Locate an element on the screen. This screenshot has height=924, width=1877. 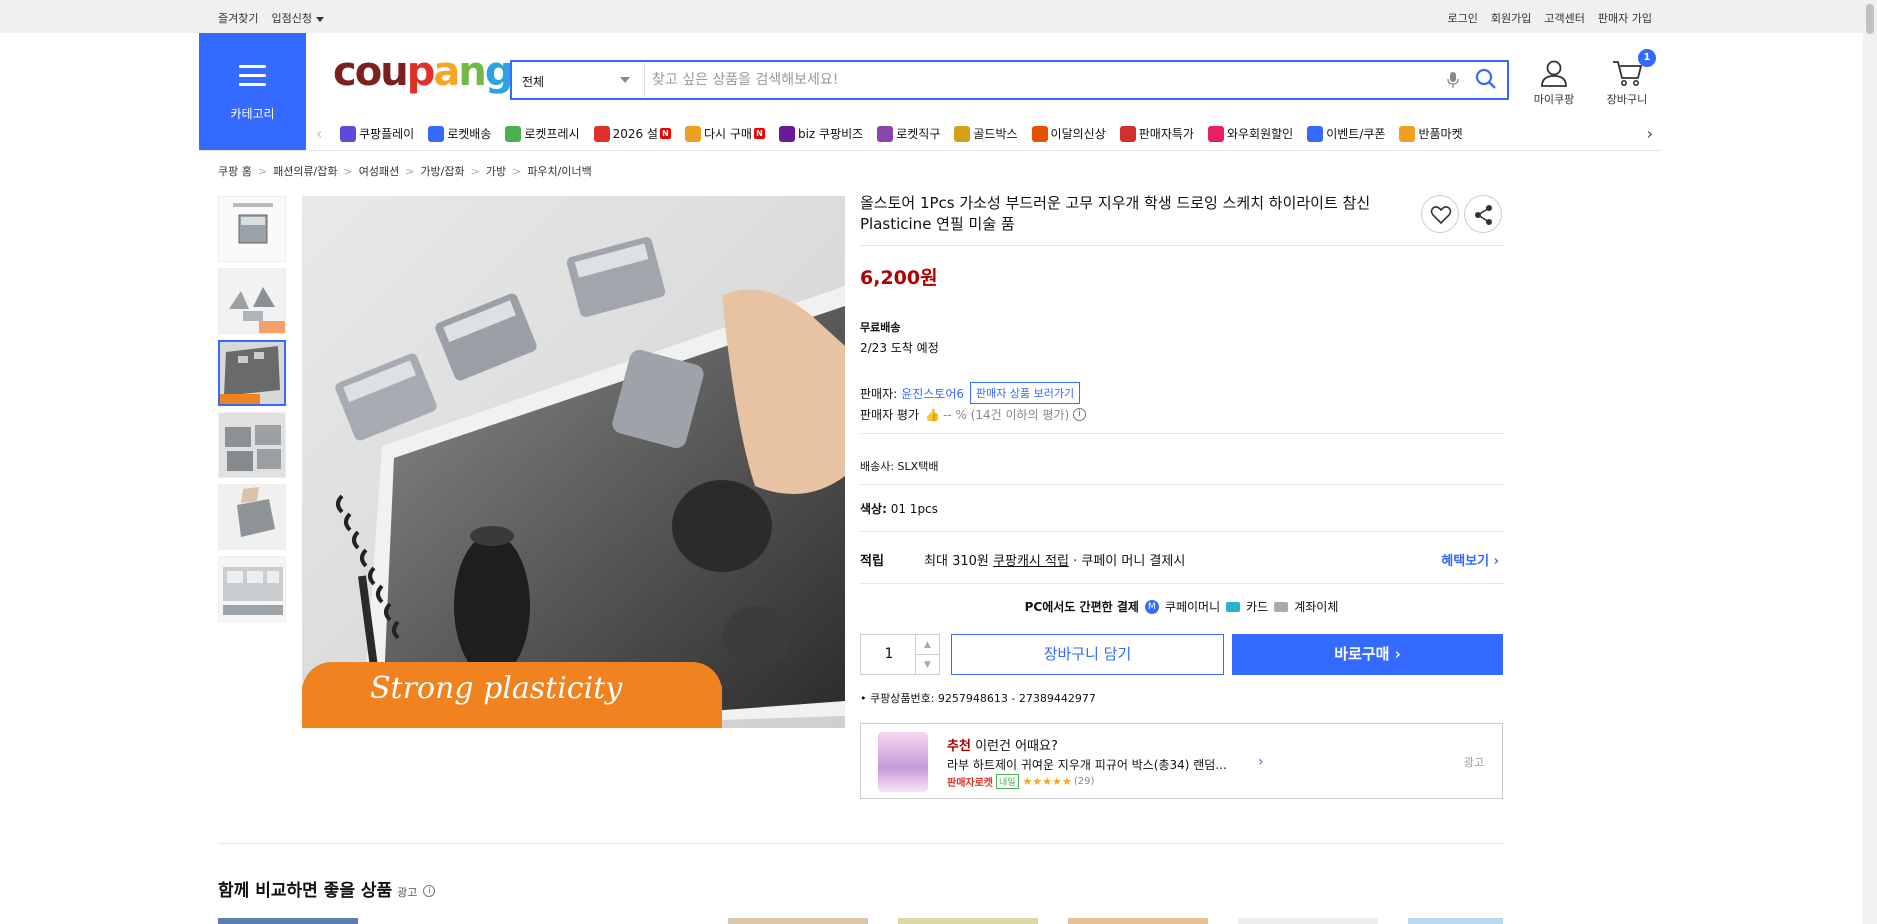
search-scope-select: 전체 is located at coordinates (578, 80).